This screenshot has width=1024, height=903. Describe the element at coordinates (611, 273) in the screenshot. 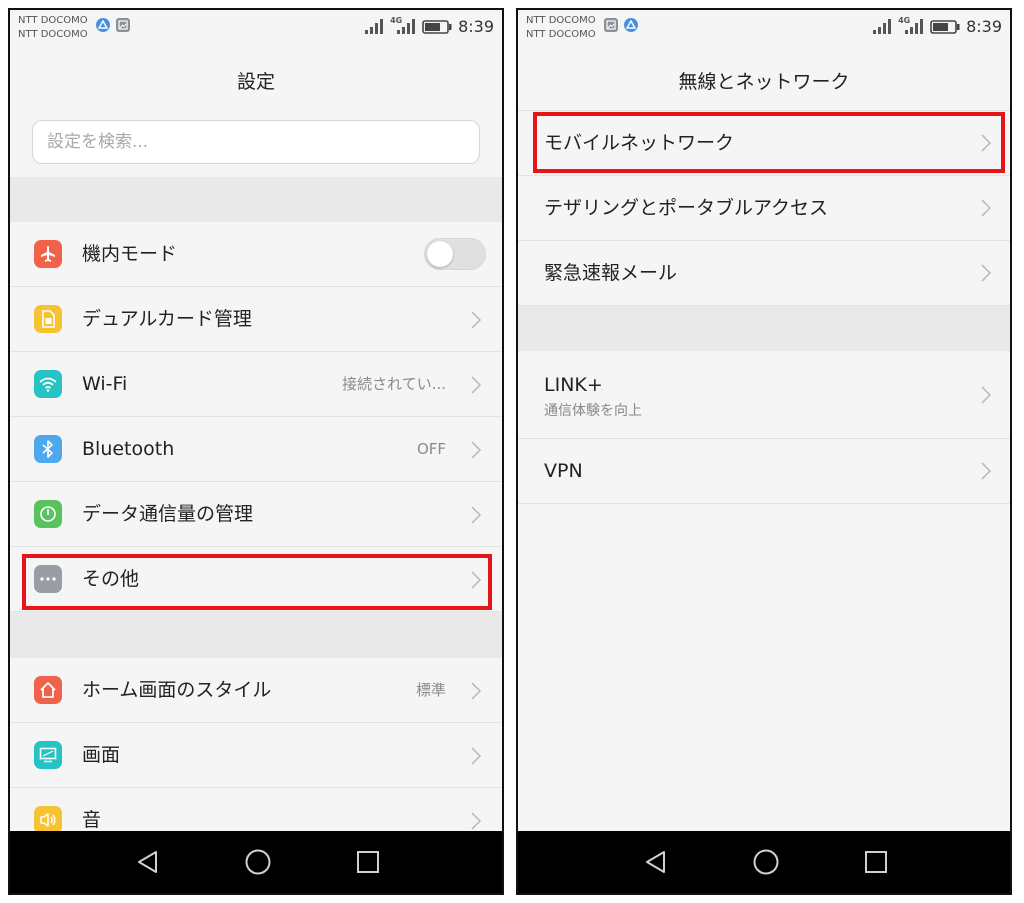

I see `network-item-label: 緊急速報メール` at that location.